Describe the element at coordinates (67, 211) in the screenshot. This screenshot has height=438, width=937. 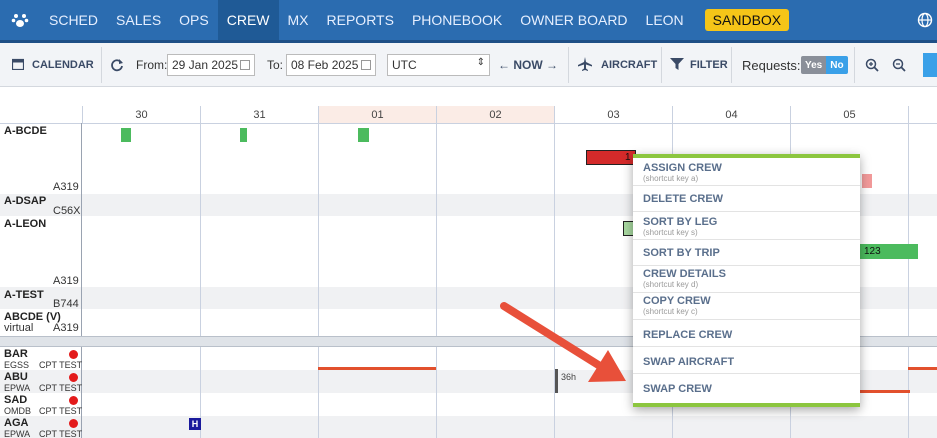
I see `aircraft-type: C56X` at that location.